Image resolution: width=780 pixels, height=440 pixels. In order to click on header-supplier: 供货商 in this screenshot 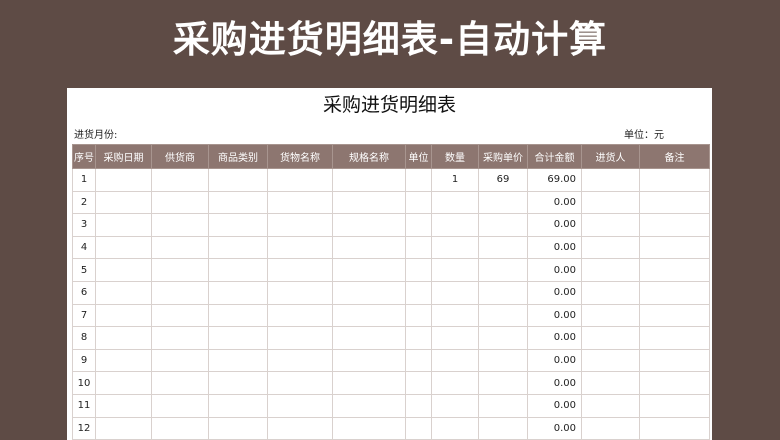, I will do `click(180, 156)`.